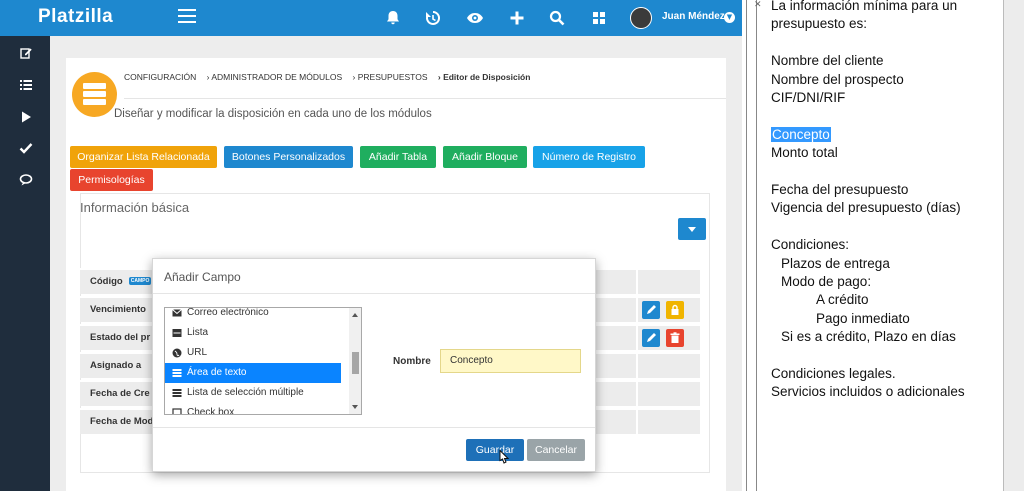 Image resolution: width=1024 pixels, height=491 pixels. What do you see at coordinates (641, 18) in the screenshot?
I see `avatar` at bounding box center [641, 18].